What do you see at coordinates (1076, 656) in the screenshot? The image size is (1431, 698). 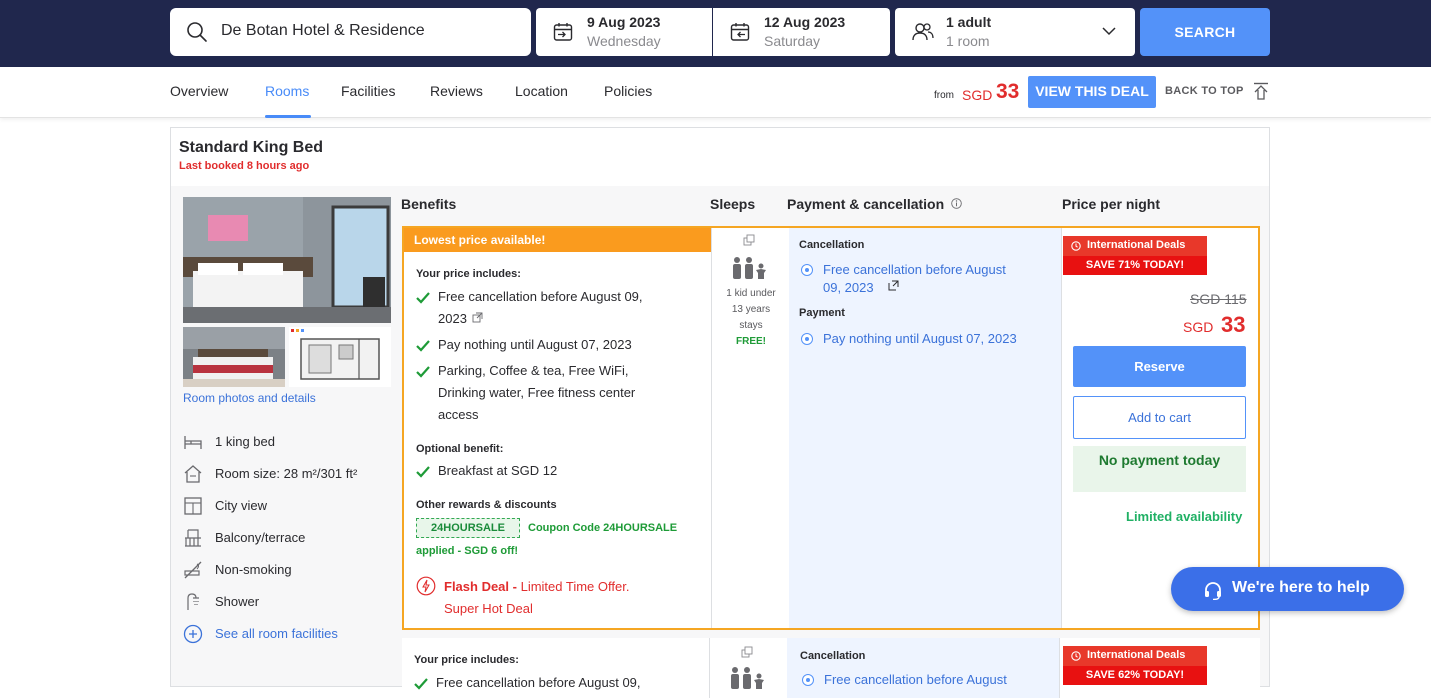 I see `clock-icon` at bounding box center [1076, 656].